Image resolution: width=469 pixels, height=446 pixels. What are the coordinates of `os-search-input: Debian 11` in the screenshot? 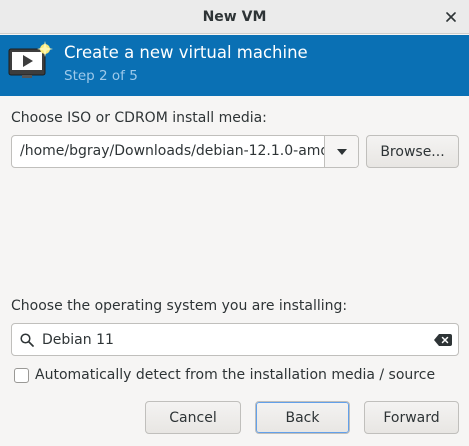 It's located at (235, 340).